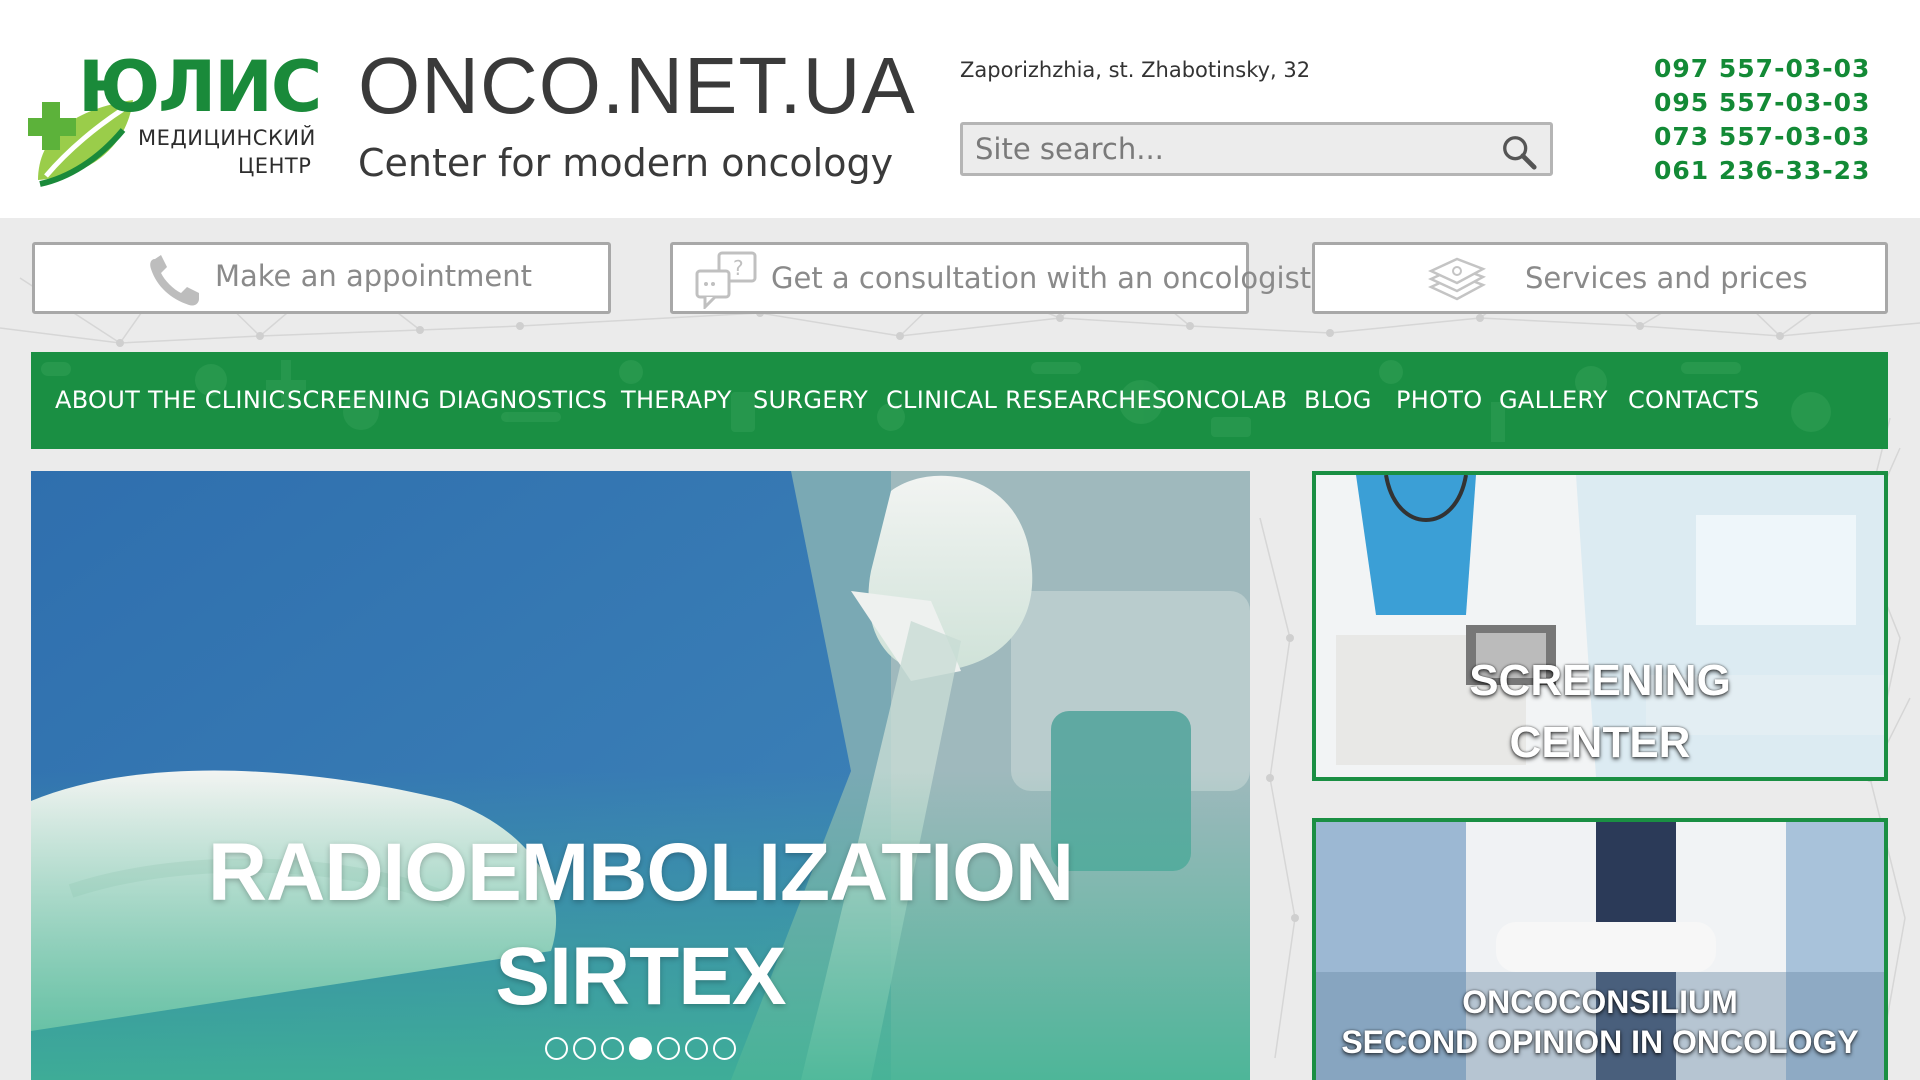  Describe the element at coordinates (1553, 400) in the screenshot. I see `nav-gallery: GALLERY` at that location.